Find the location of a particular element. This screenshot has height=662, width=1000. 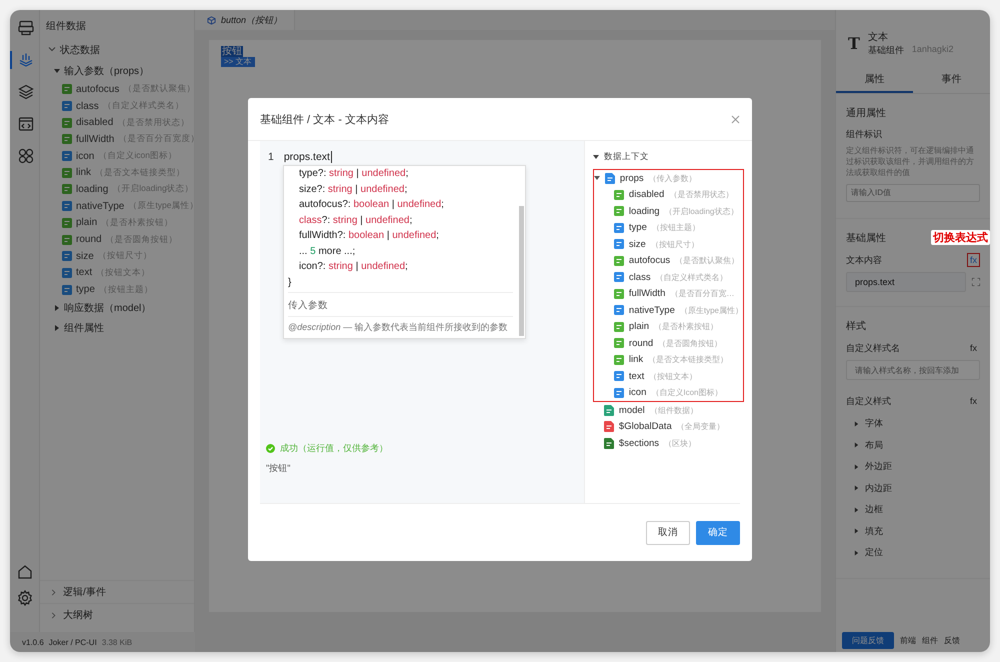

cancel-button: 取消 is located at coordinates (668, 532).